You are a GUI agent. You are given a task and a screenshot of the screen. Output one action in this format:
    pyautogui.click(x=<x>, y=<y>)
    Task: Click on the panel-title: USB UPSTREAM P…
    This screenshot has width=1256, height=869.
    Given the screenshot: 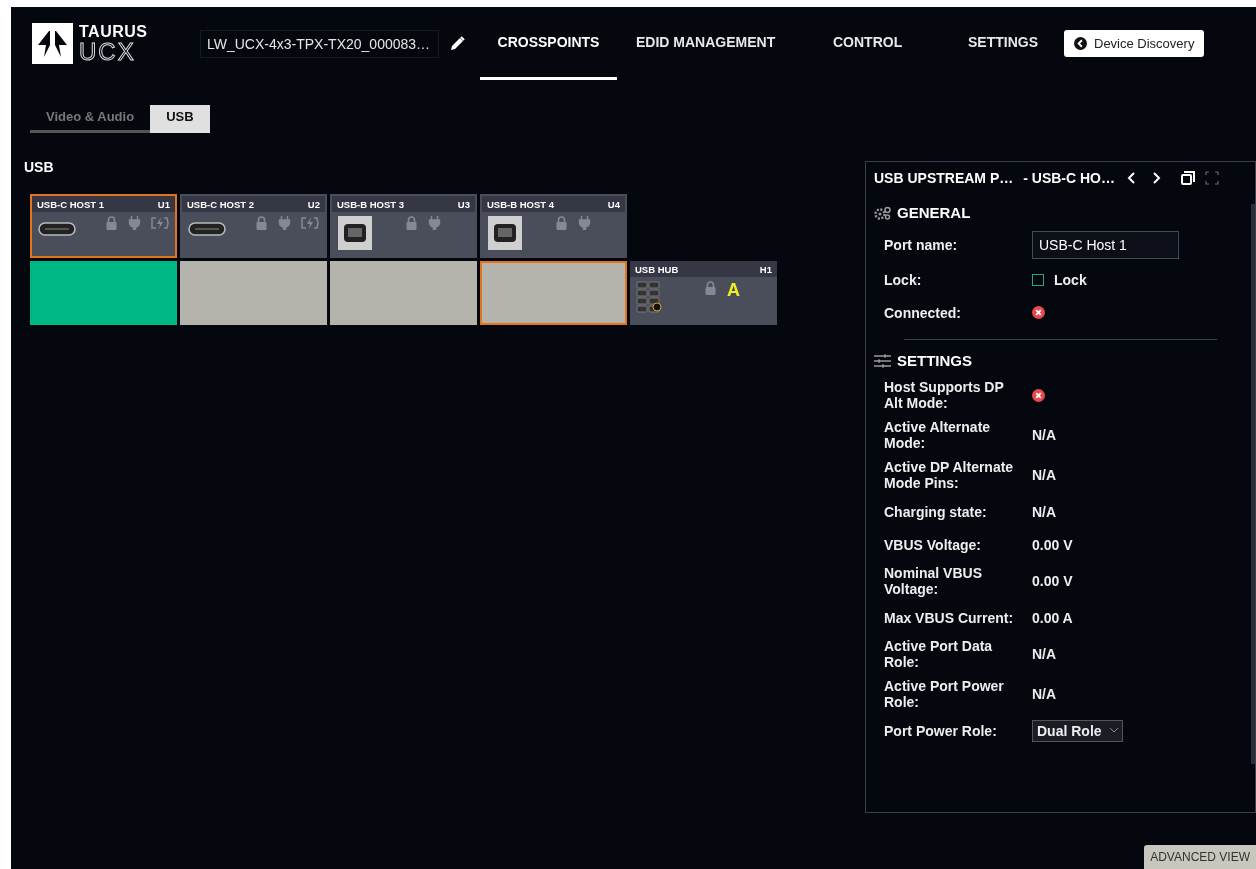 What is the action you would take?
    pyautogui.click(x=944, y=178)
    